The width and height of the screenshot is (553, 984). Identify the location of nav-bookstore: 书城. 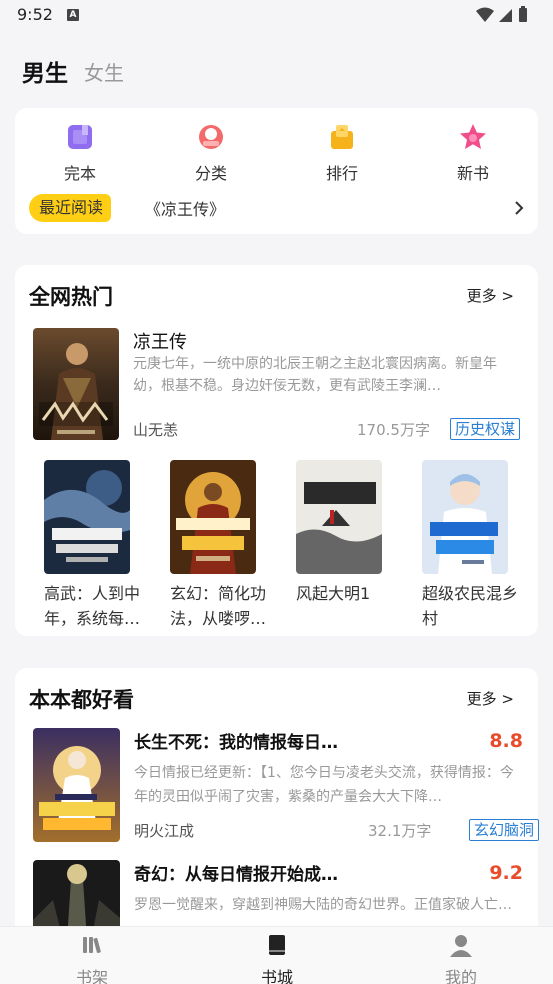
(277, 958).